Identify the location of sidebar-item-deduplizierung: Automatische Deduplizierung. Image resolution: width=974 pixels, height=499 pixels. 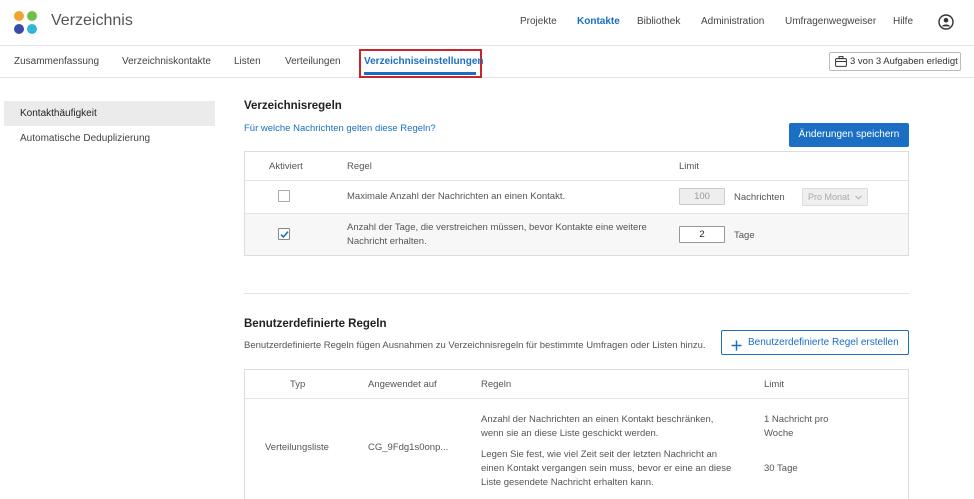
(109, 138).